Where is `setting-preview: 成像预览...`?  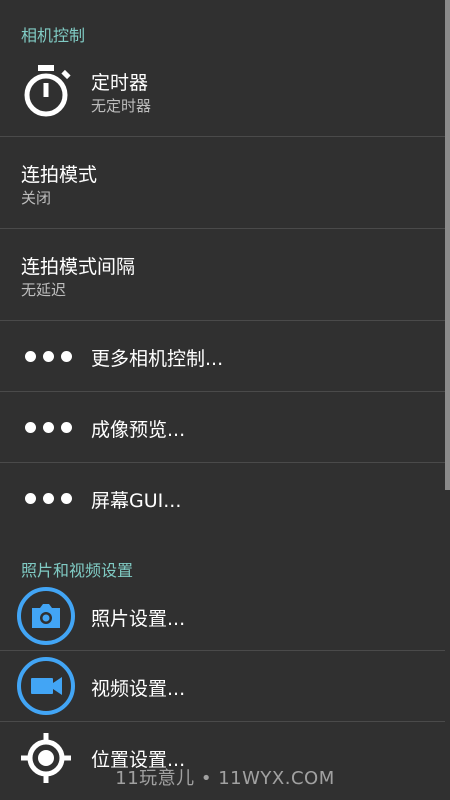 setting-preview: 成像预览... is located at coordinates (222, 427).